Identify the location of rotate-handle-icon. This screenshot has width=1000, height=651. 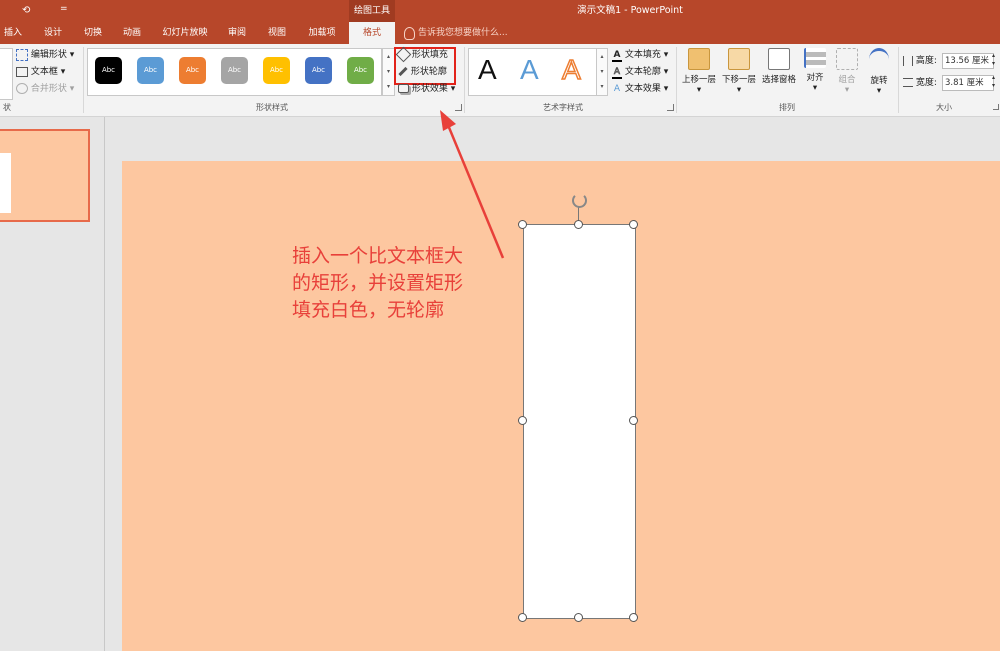
(579, 200).